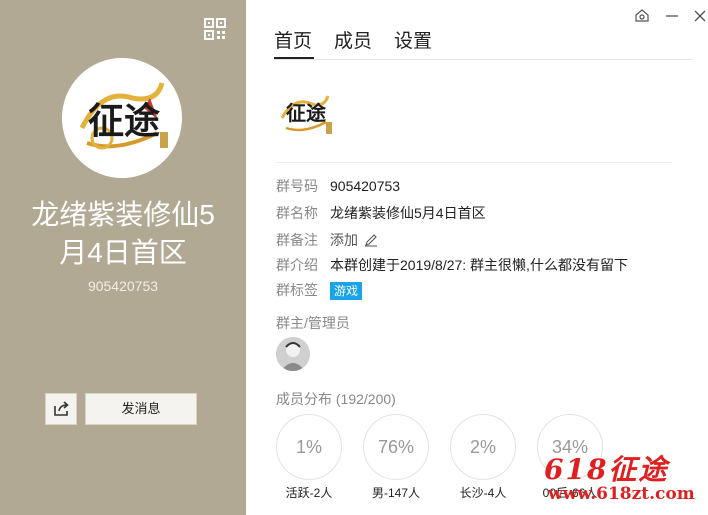  Describe the element at coordinates (474, 162) in the screenshot. I see `section-divider` at that location.